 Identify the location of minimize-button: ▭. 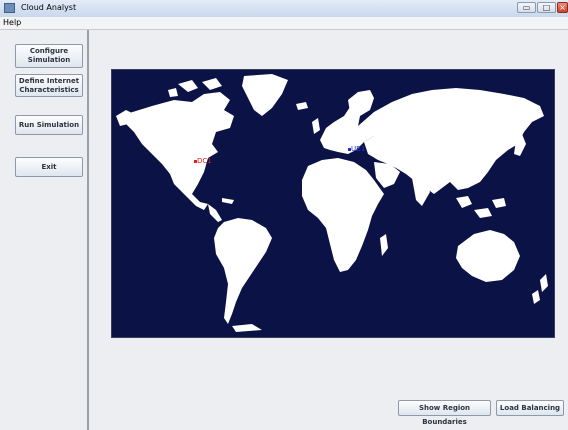
(526, 7).